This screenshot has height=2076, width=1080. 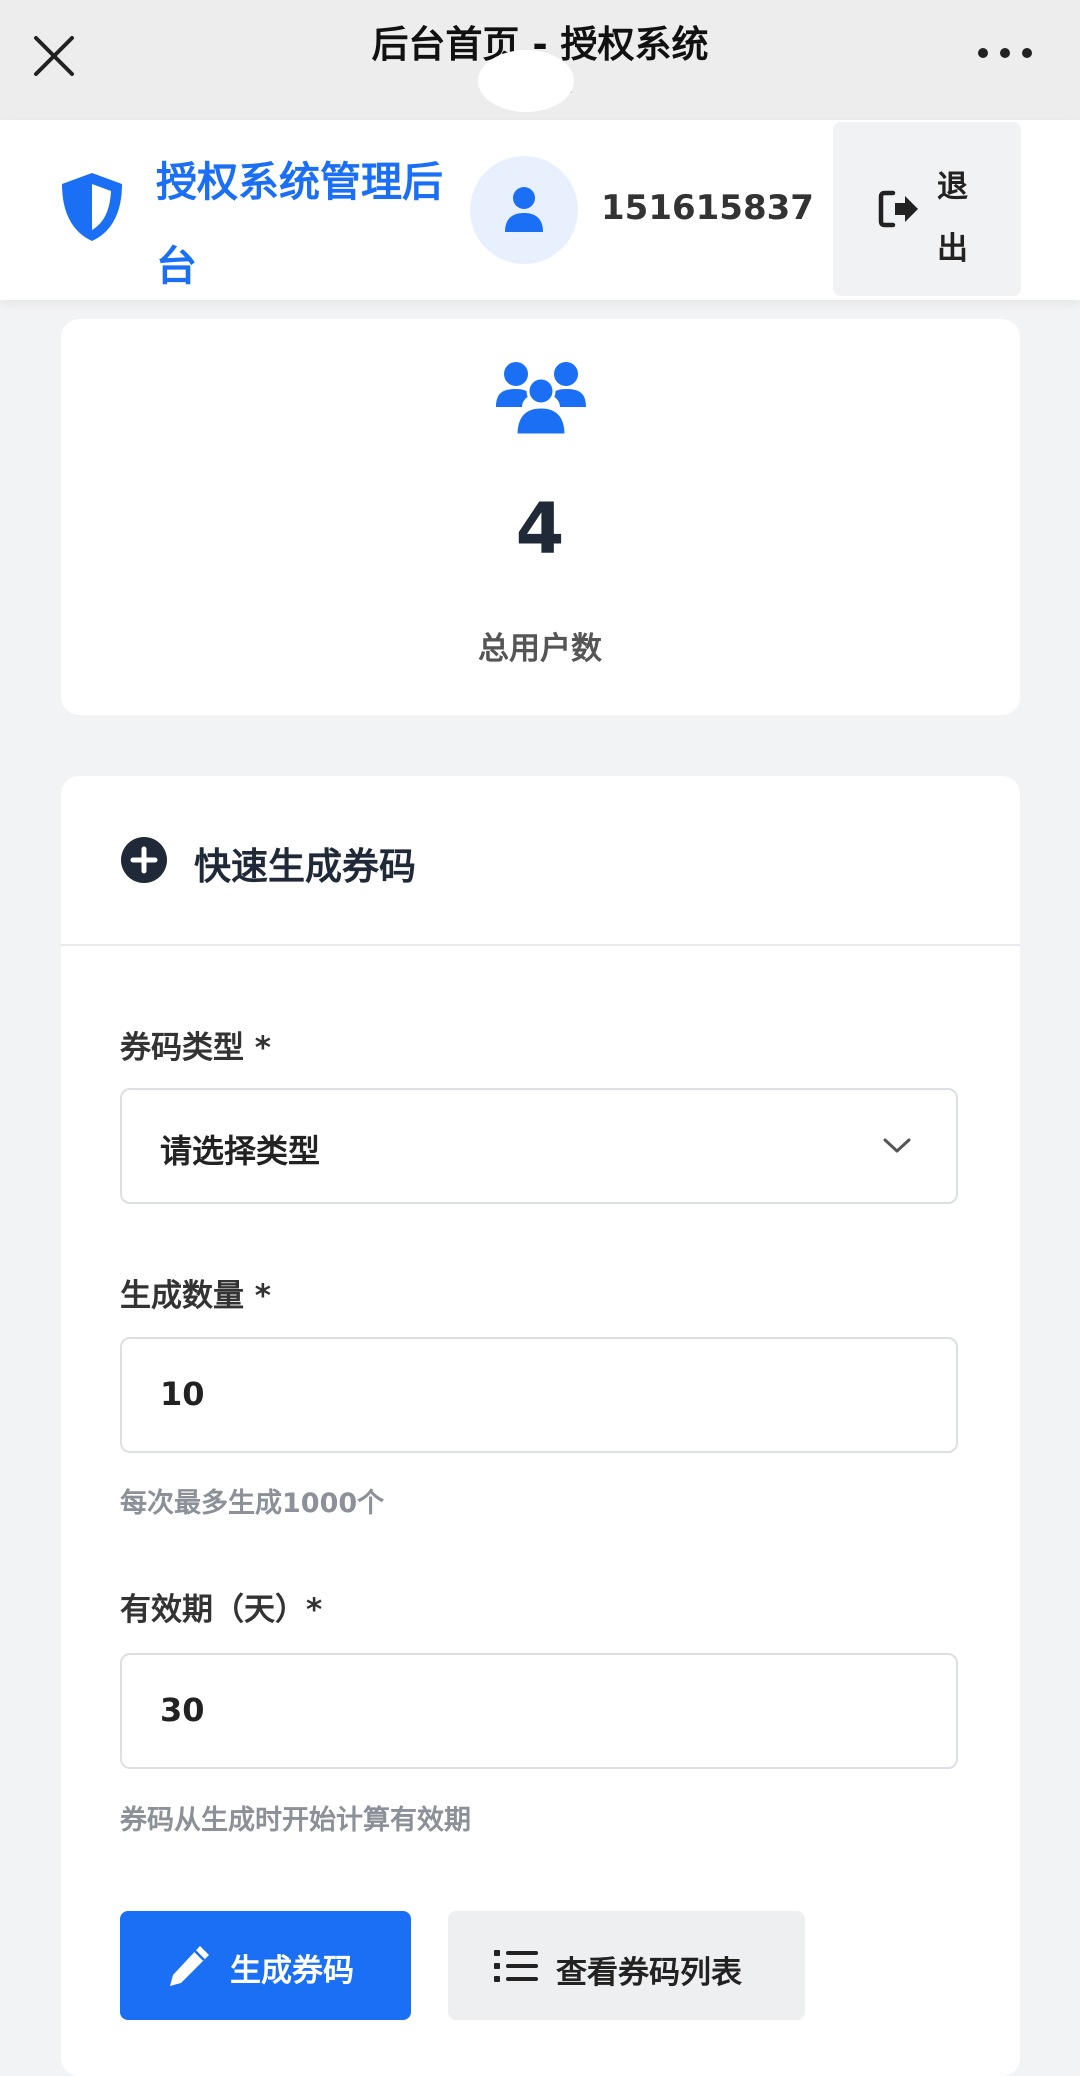 What do you see at coordinates (292, 1971) in the screenshot?
I see `generate-codes-label: 生成券码` at bounding box center [292, 1971].